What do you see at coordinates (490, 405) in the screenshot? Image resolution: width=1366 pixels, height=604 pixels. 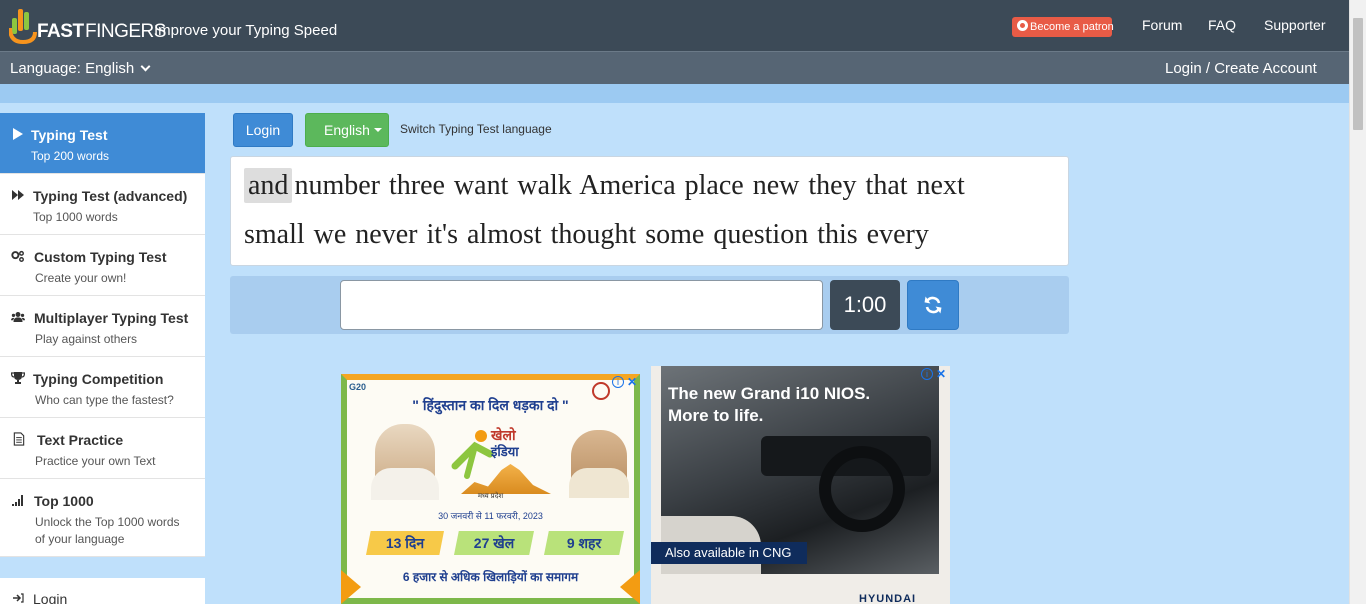 I see `ad-headline: " हिंदुस्तान का दिल धड़का दो "` at bounding box center [490, 405].